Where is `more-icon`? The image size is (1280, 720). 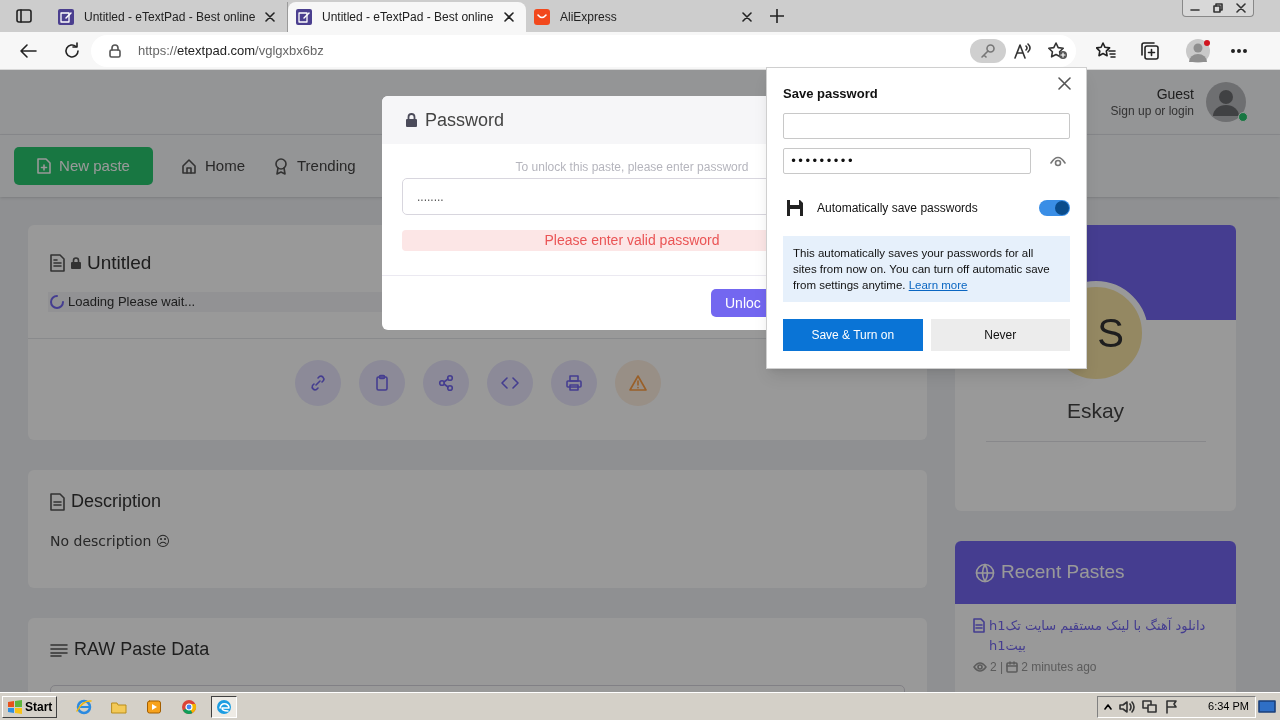 more-icon is located at coordinates (1239, 50).